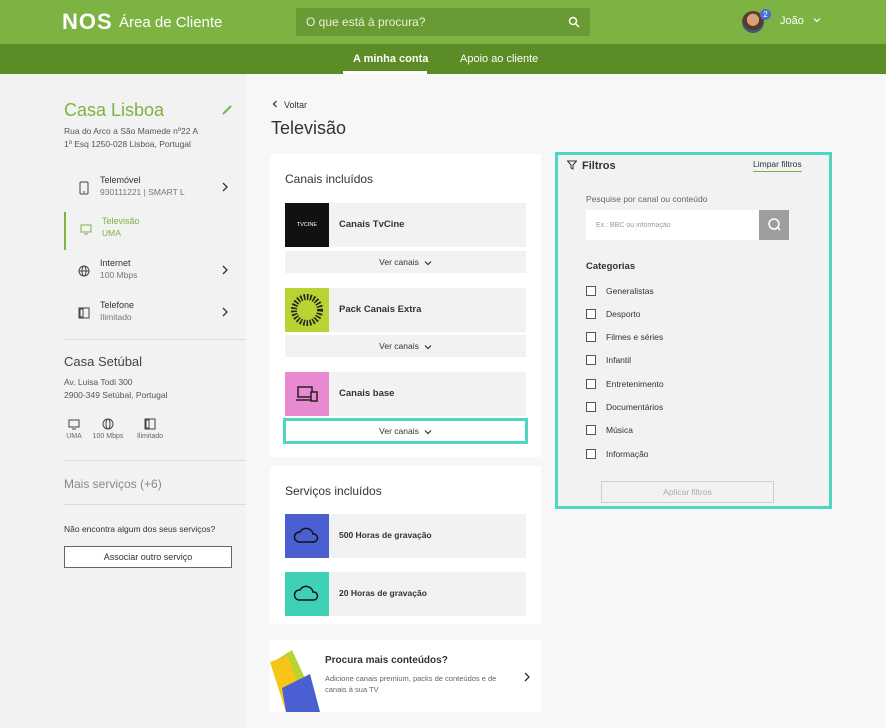 The image size is (886, 728). Describe the element at coordinates (155, 315) in the screenshot. I see `sidebar-item-phone: Telefone Ilimitado` at that location.